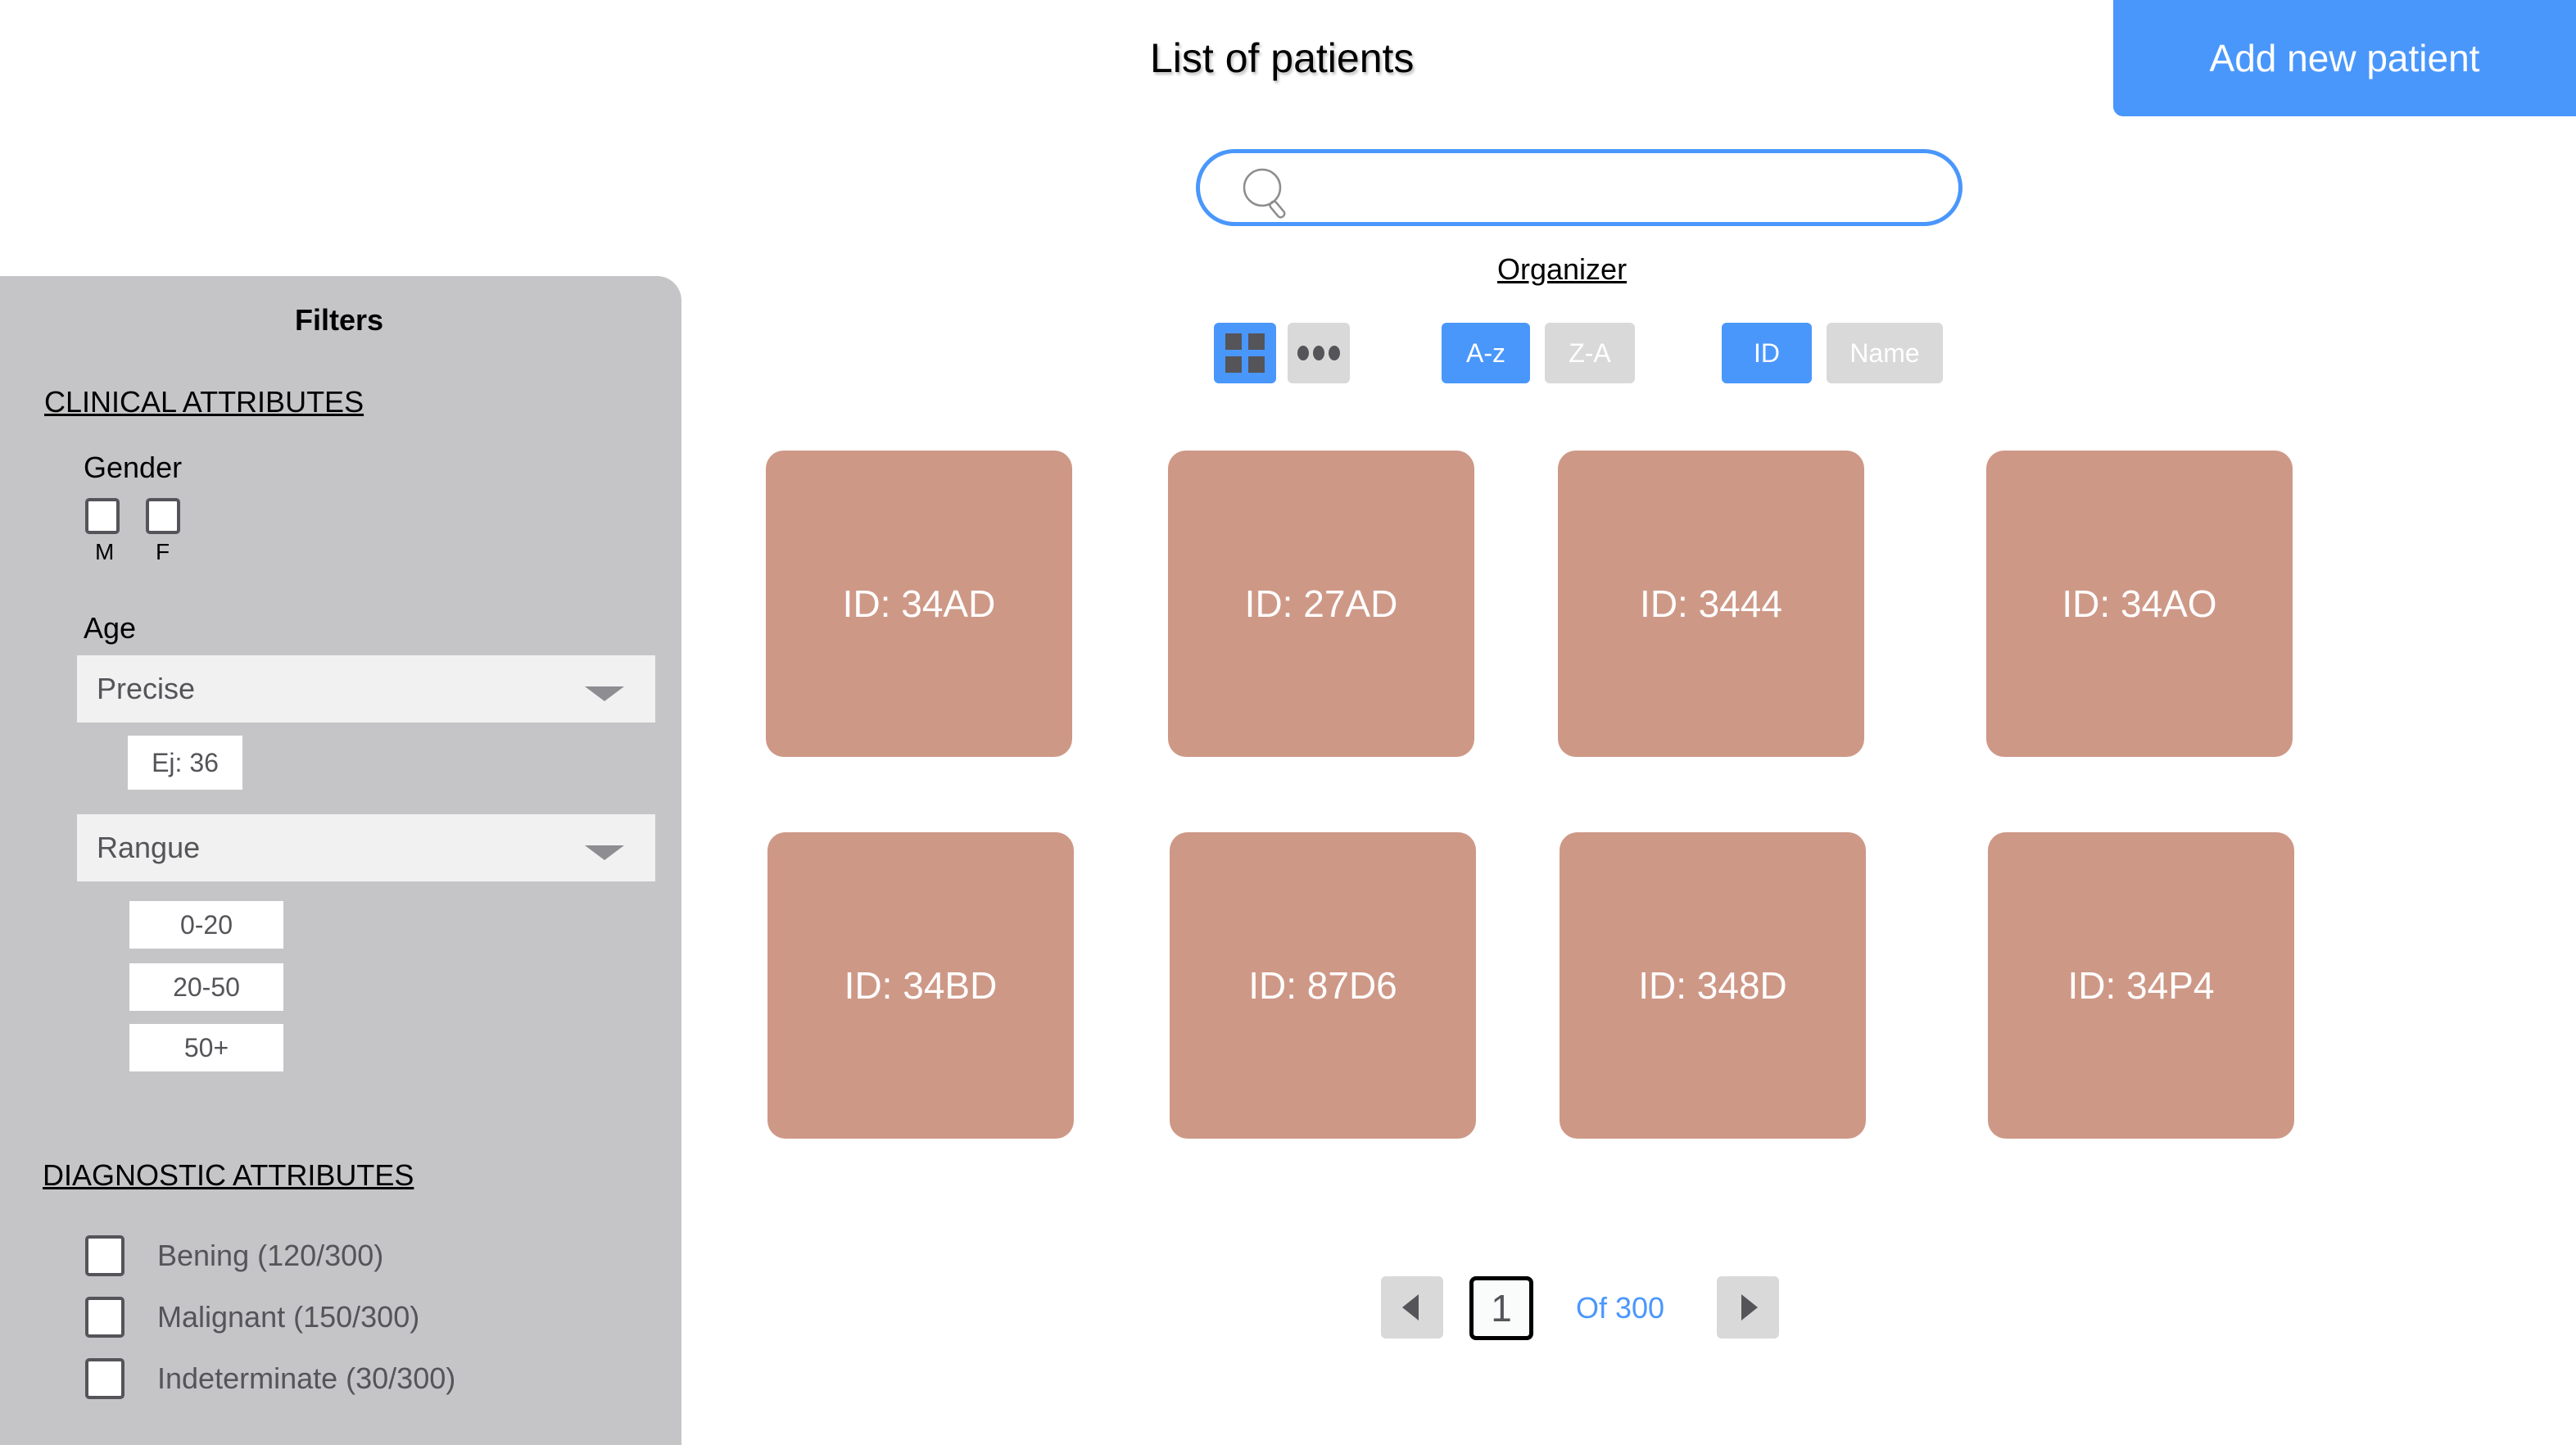  What do you see at coordinates (306, 1378) in the screenshot?
I see `diagnostic-indeterminate-label: Indeterminate (30/300)` at bounding box center [306, 1378].